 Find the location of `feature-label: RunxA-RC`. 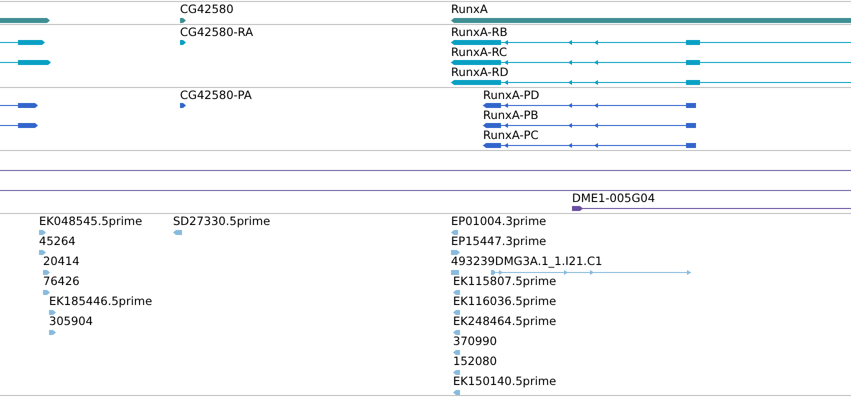

feature-label: RunxA-RC is located at coordinates (479, 52).